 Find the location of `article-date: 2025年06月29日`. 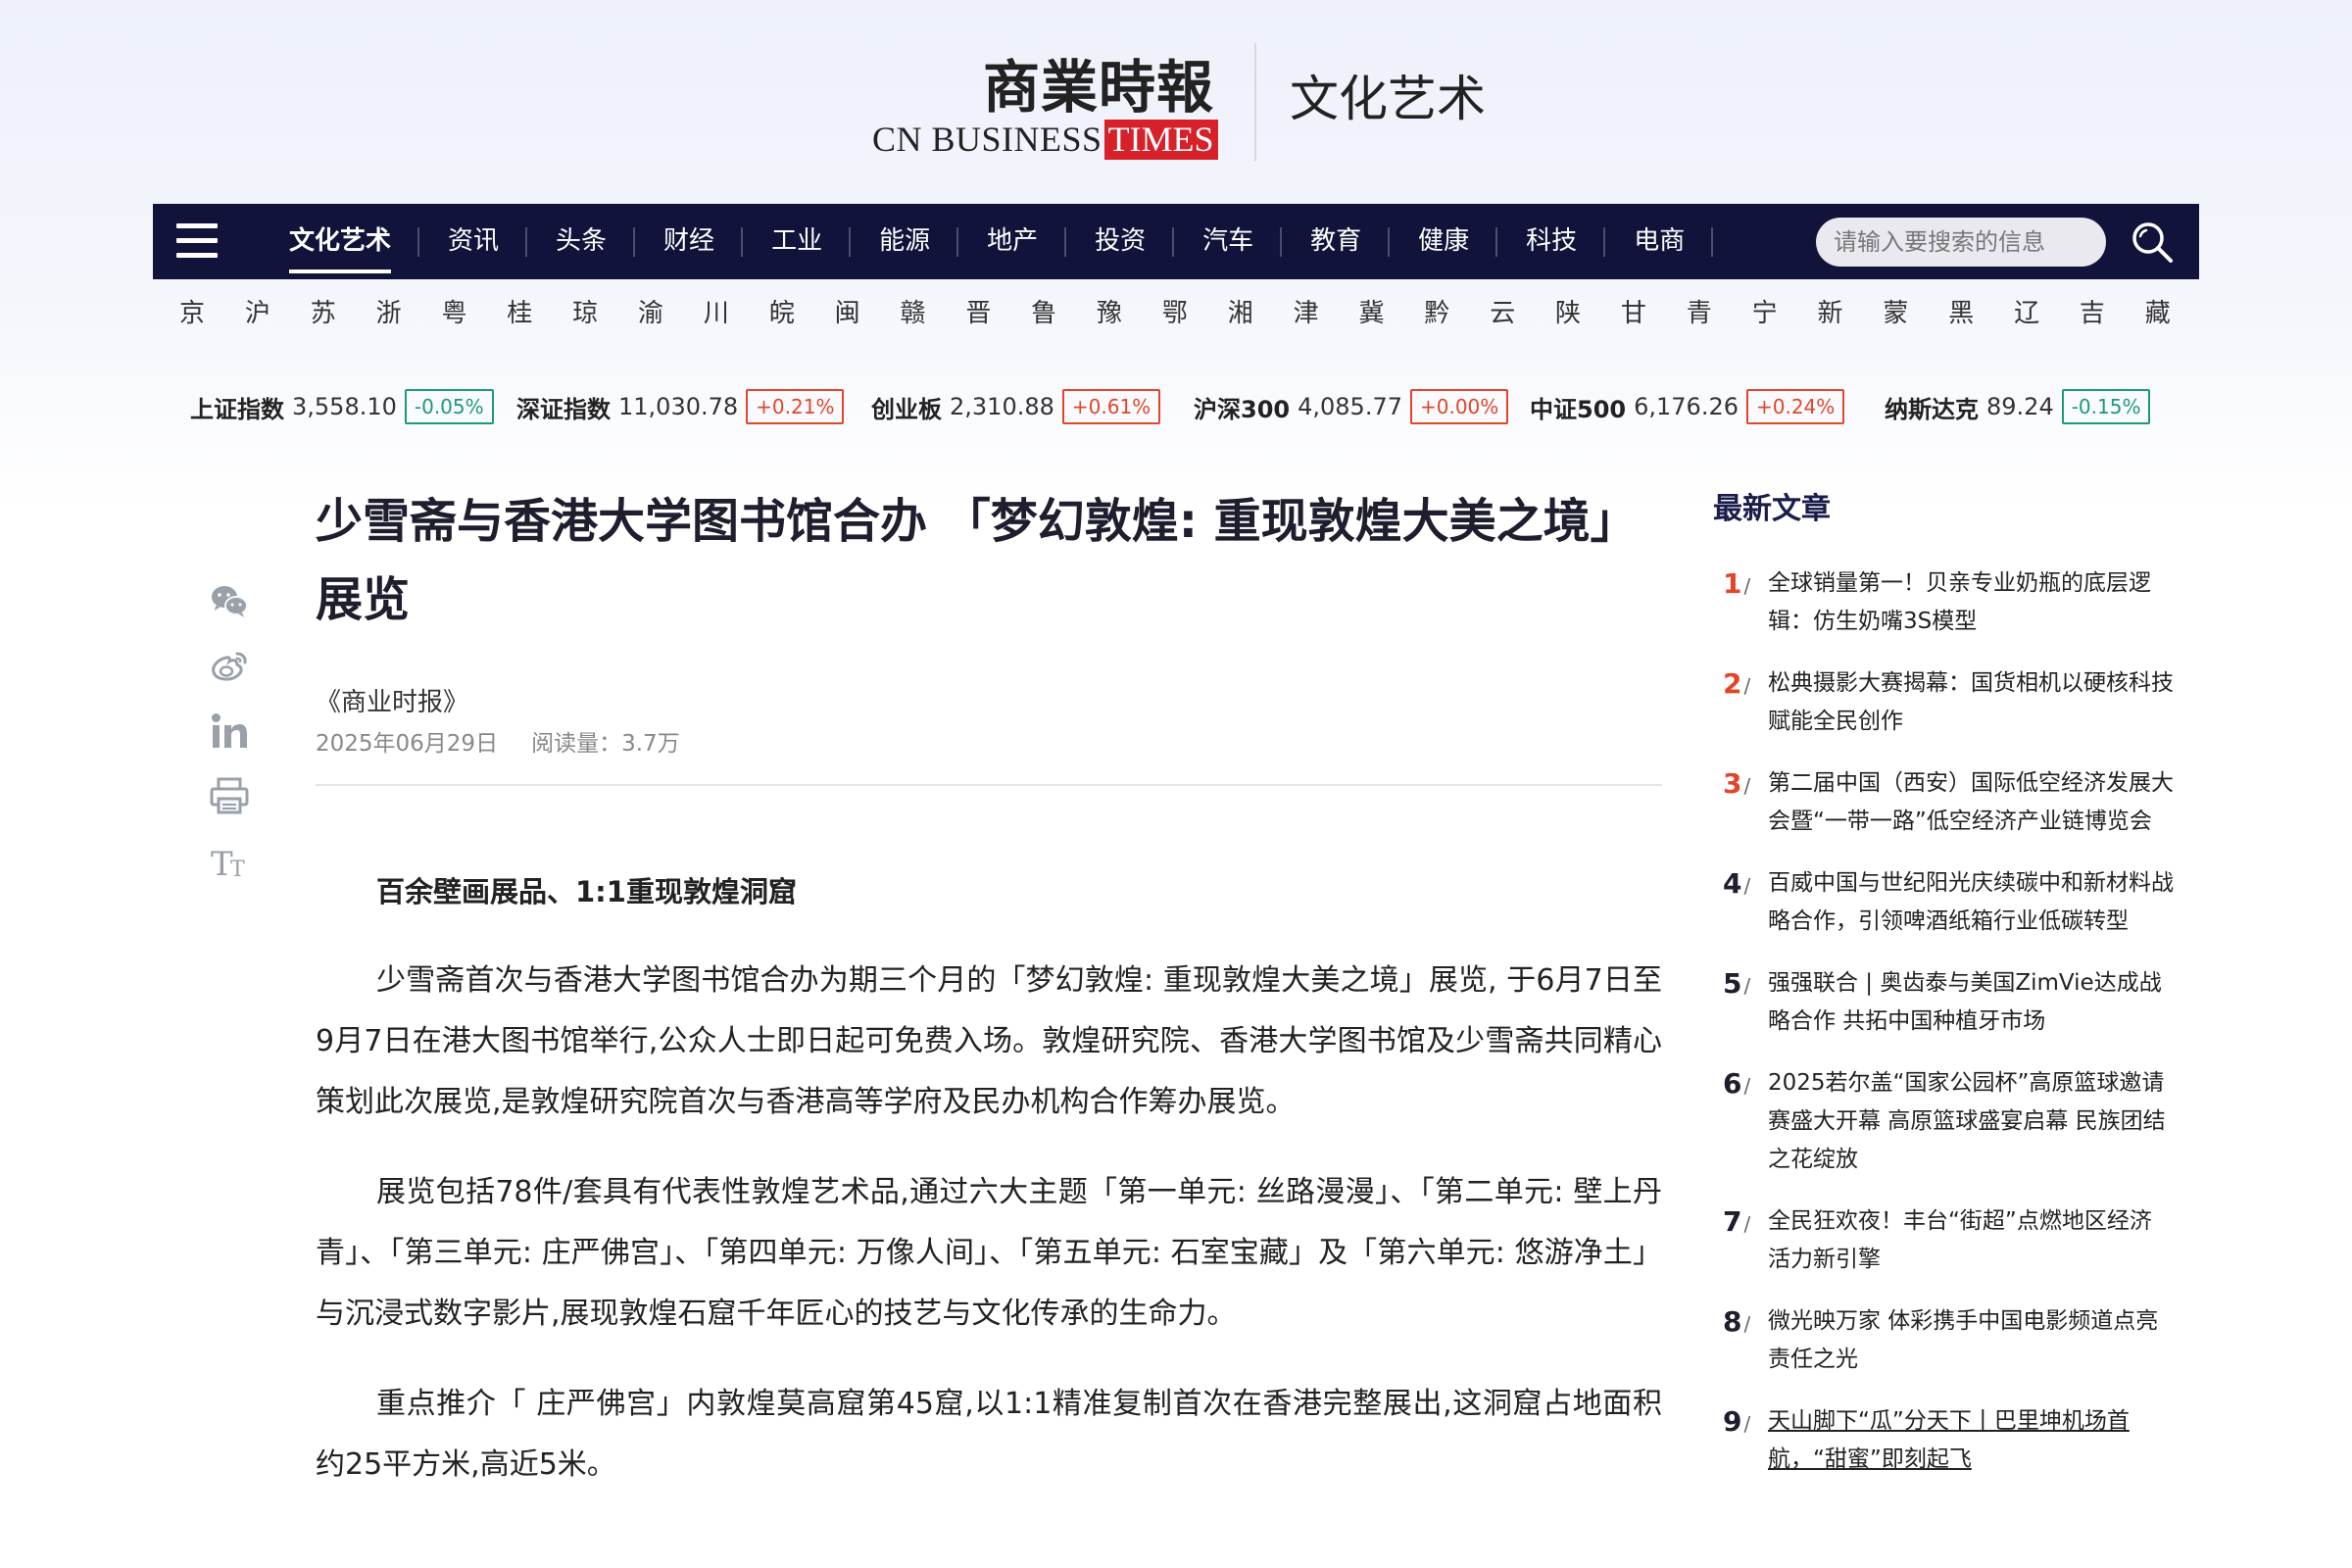

article-date: 2025年06月29日 is located at coordinates (407, 744).